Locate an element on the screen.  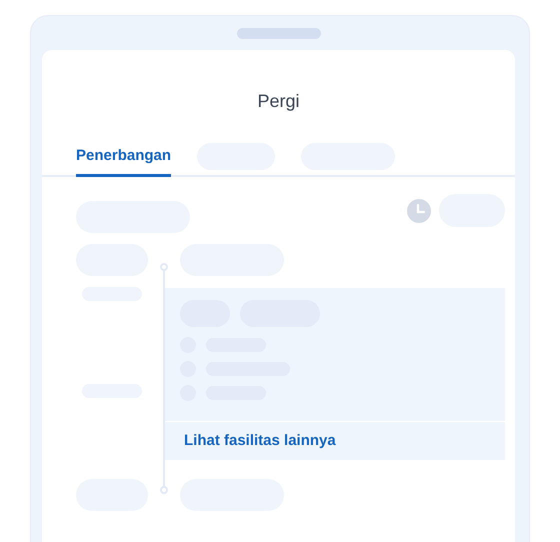
page-title: Pergi is located at coordinates (278, 101).